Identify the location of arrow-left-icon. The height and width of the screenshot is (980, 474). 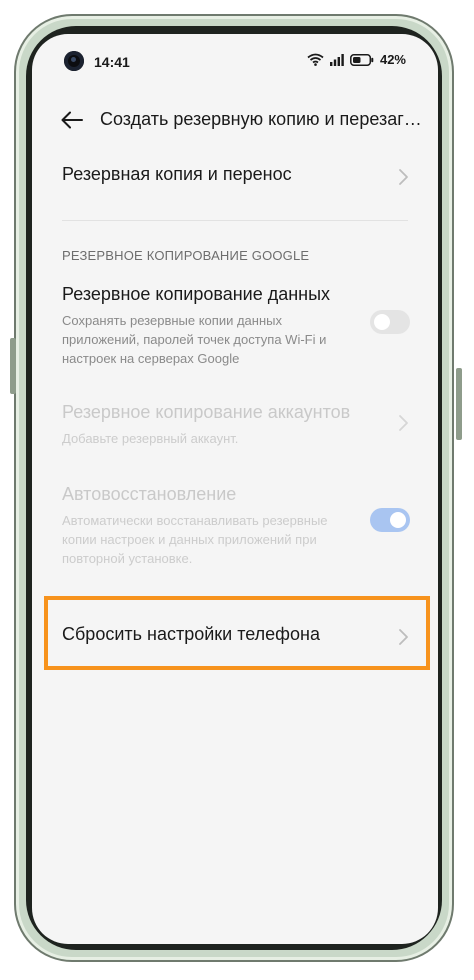
(72, 120).